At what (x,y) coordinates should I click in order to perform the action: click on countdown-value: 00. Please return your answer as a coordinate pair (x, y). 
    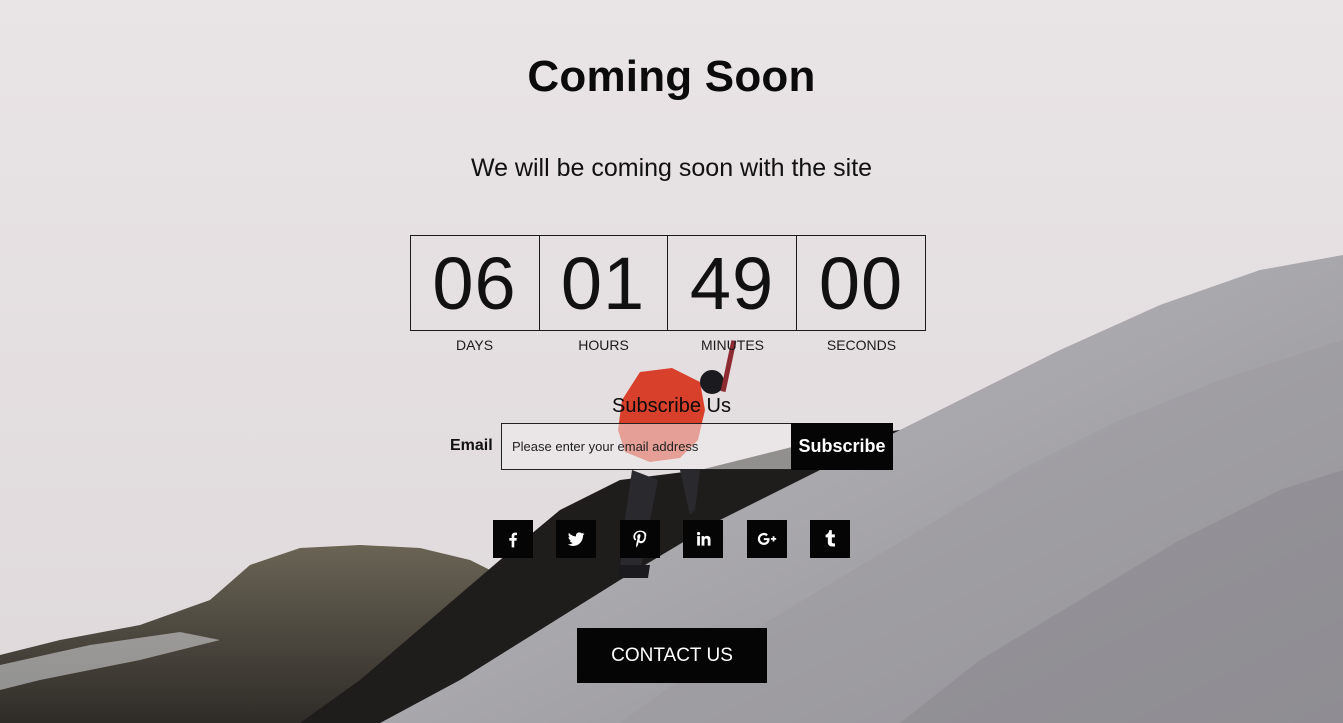
    Looking at the image, I should click on (861, 283).